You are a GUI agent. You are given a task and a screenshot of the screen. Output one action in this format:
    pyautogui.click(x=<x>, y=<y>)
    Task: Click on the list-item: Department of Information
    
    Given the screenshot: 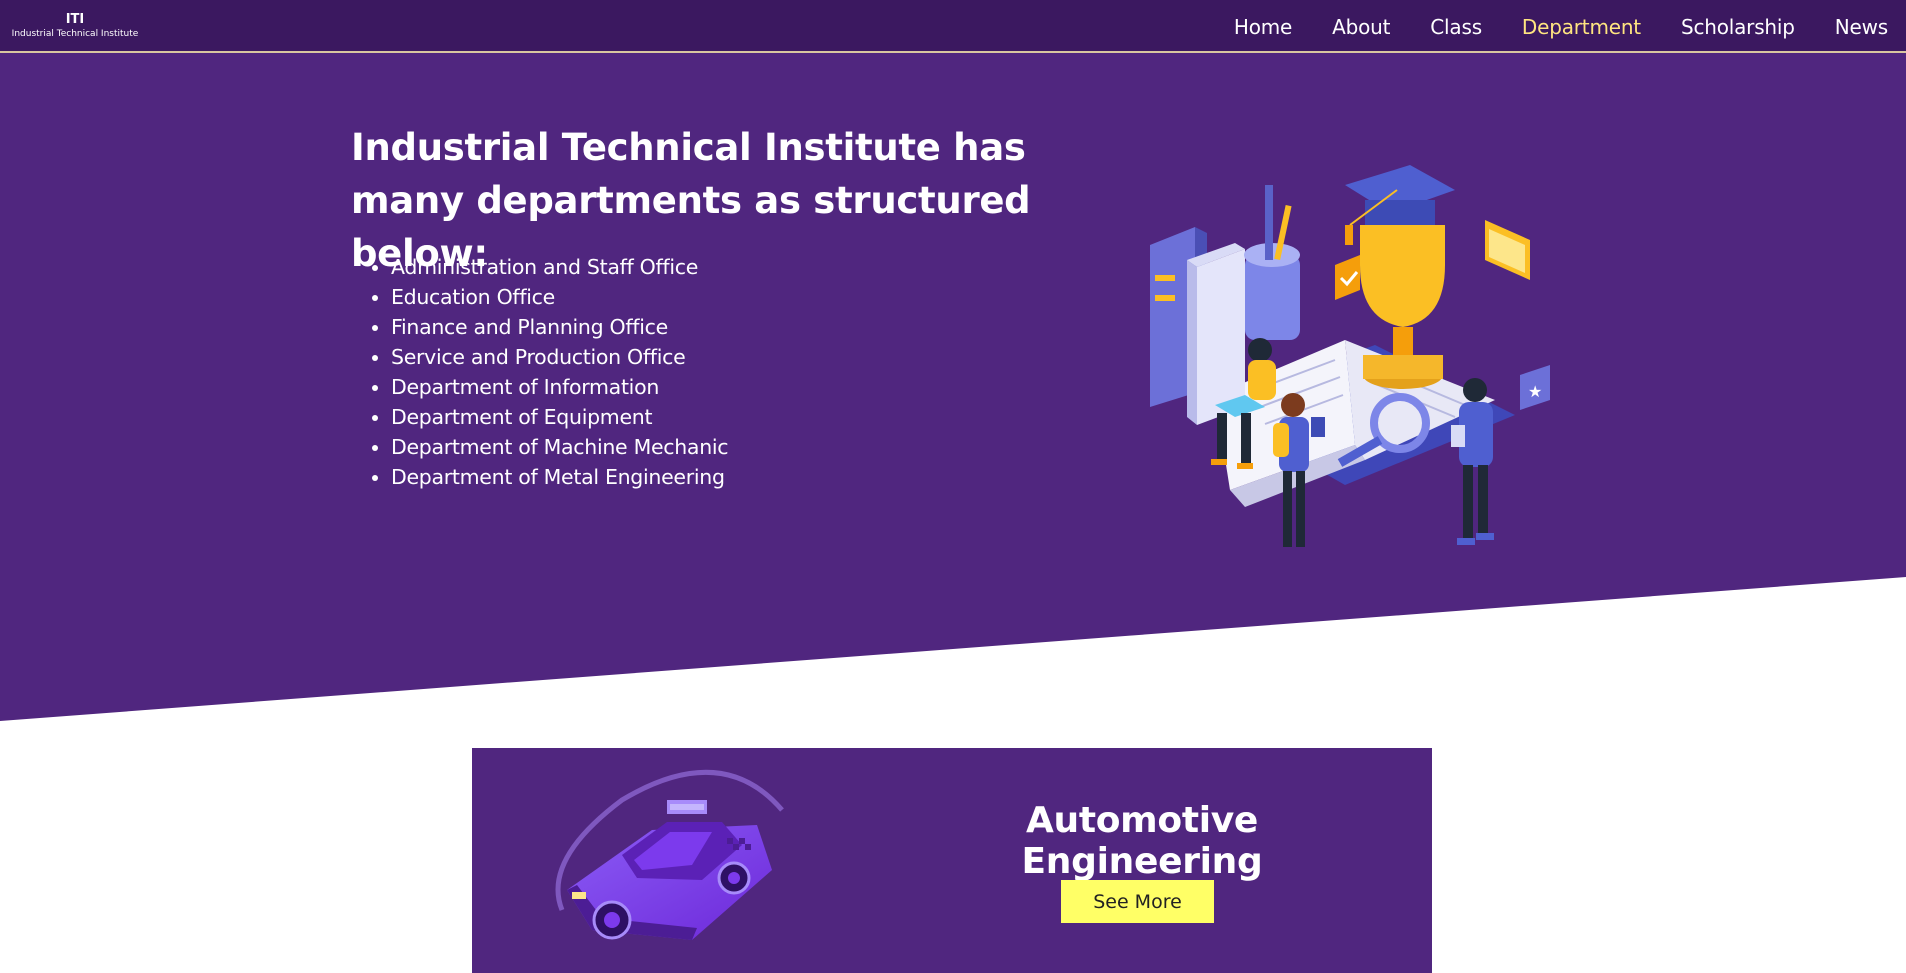 What is the action you would take?
    pyautogui.click(x=559, y=387)
    